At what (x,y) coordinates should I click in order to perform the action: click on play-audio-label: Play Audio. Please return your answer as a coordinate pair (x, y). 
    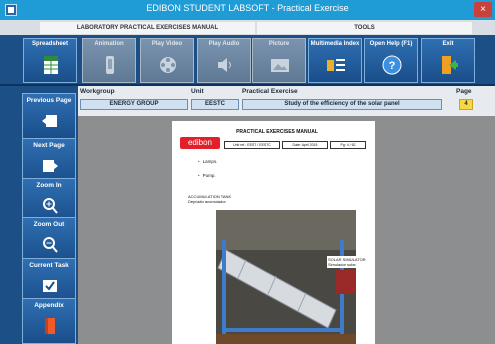
    Looking at the image, I should click on (224, 44).